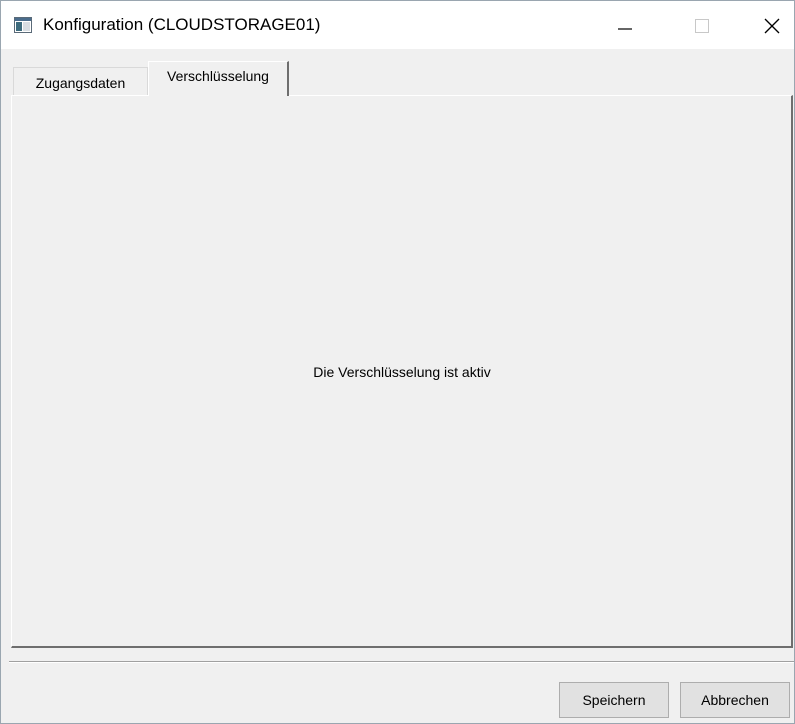 Image resolution: width=795 pixels, height=724 pixels. What do you see at coordinates (624, 25) in the screenshot?
I see `minimize-button` at bounding box center [624, 25].